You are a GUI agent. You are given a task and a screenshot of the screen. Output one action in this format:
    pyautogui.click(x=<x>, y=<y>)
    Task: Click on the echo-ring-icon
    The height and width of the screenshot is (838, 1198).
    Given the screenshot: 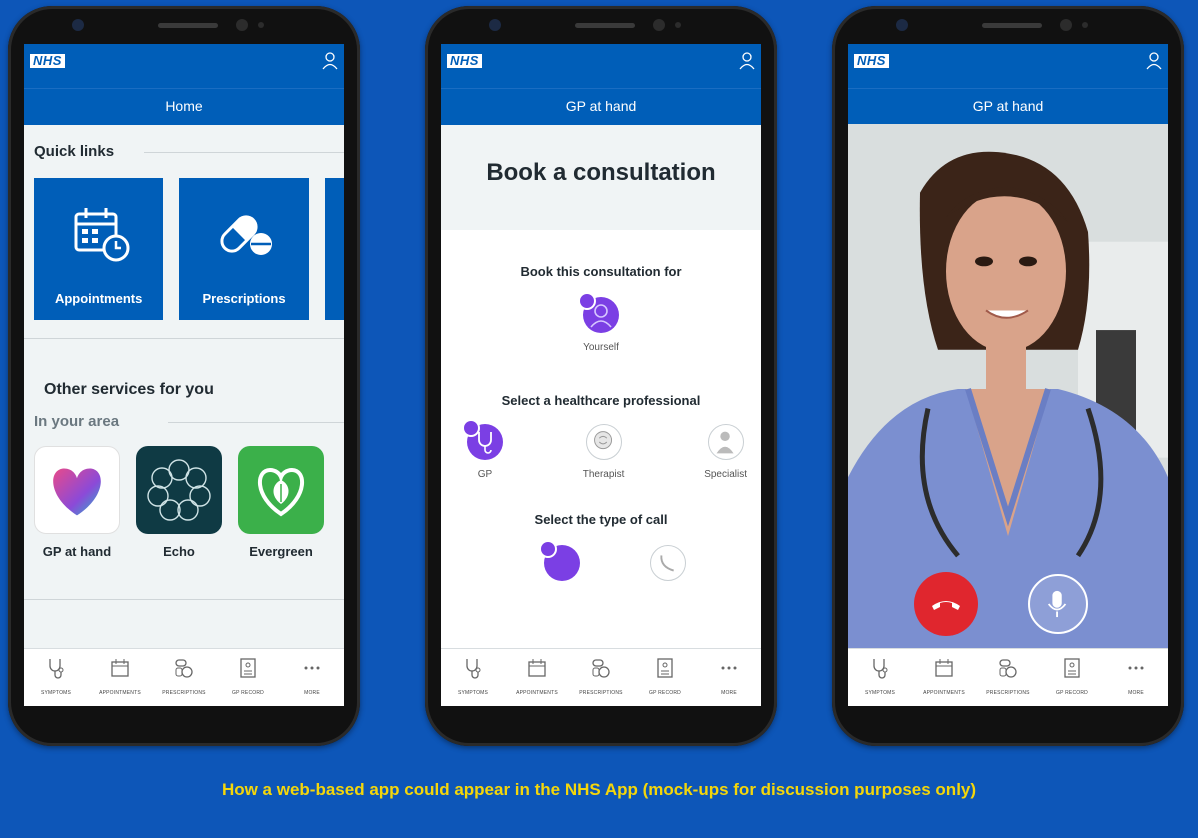 What is the action you would take?
    pyautogui.click(x=179, y=490)
    